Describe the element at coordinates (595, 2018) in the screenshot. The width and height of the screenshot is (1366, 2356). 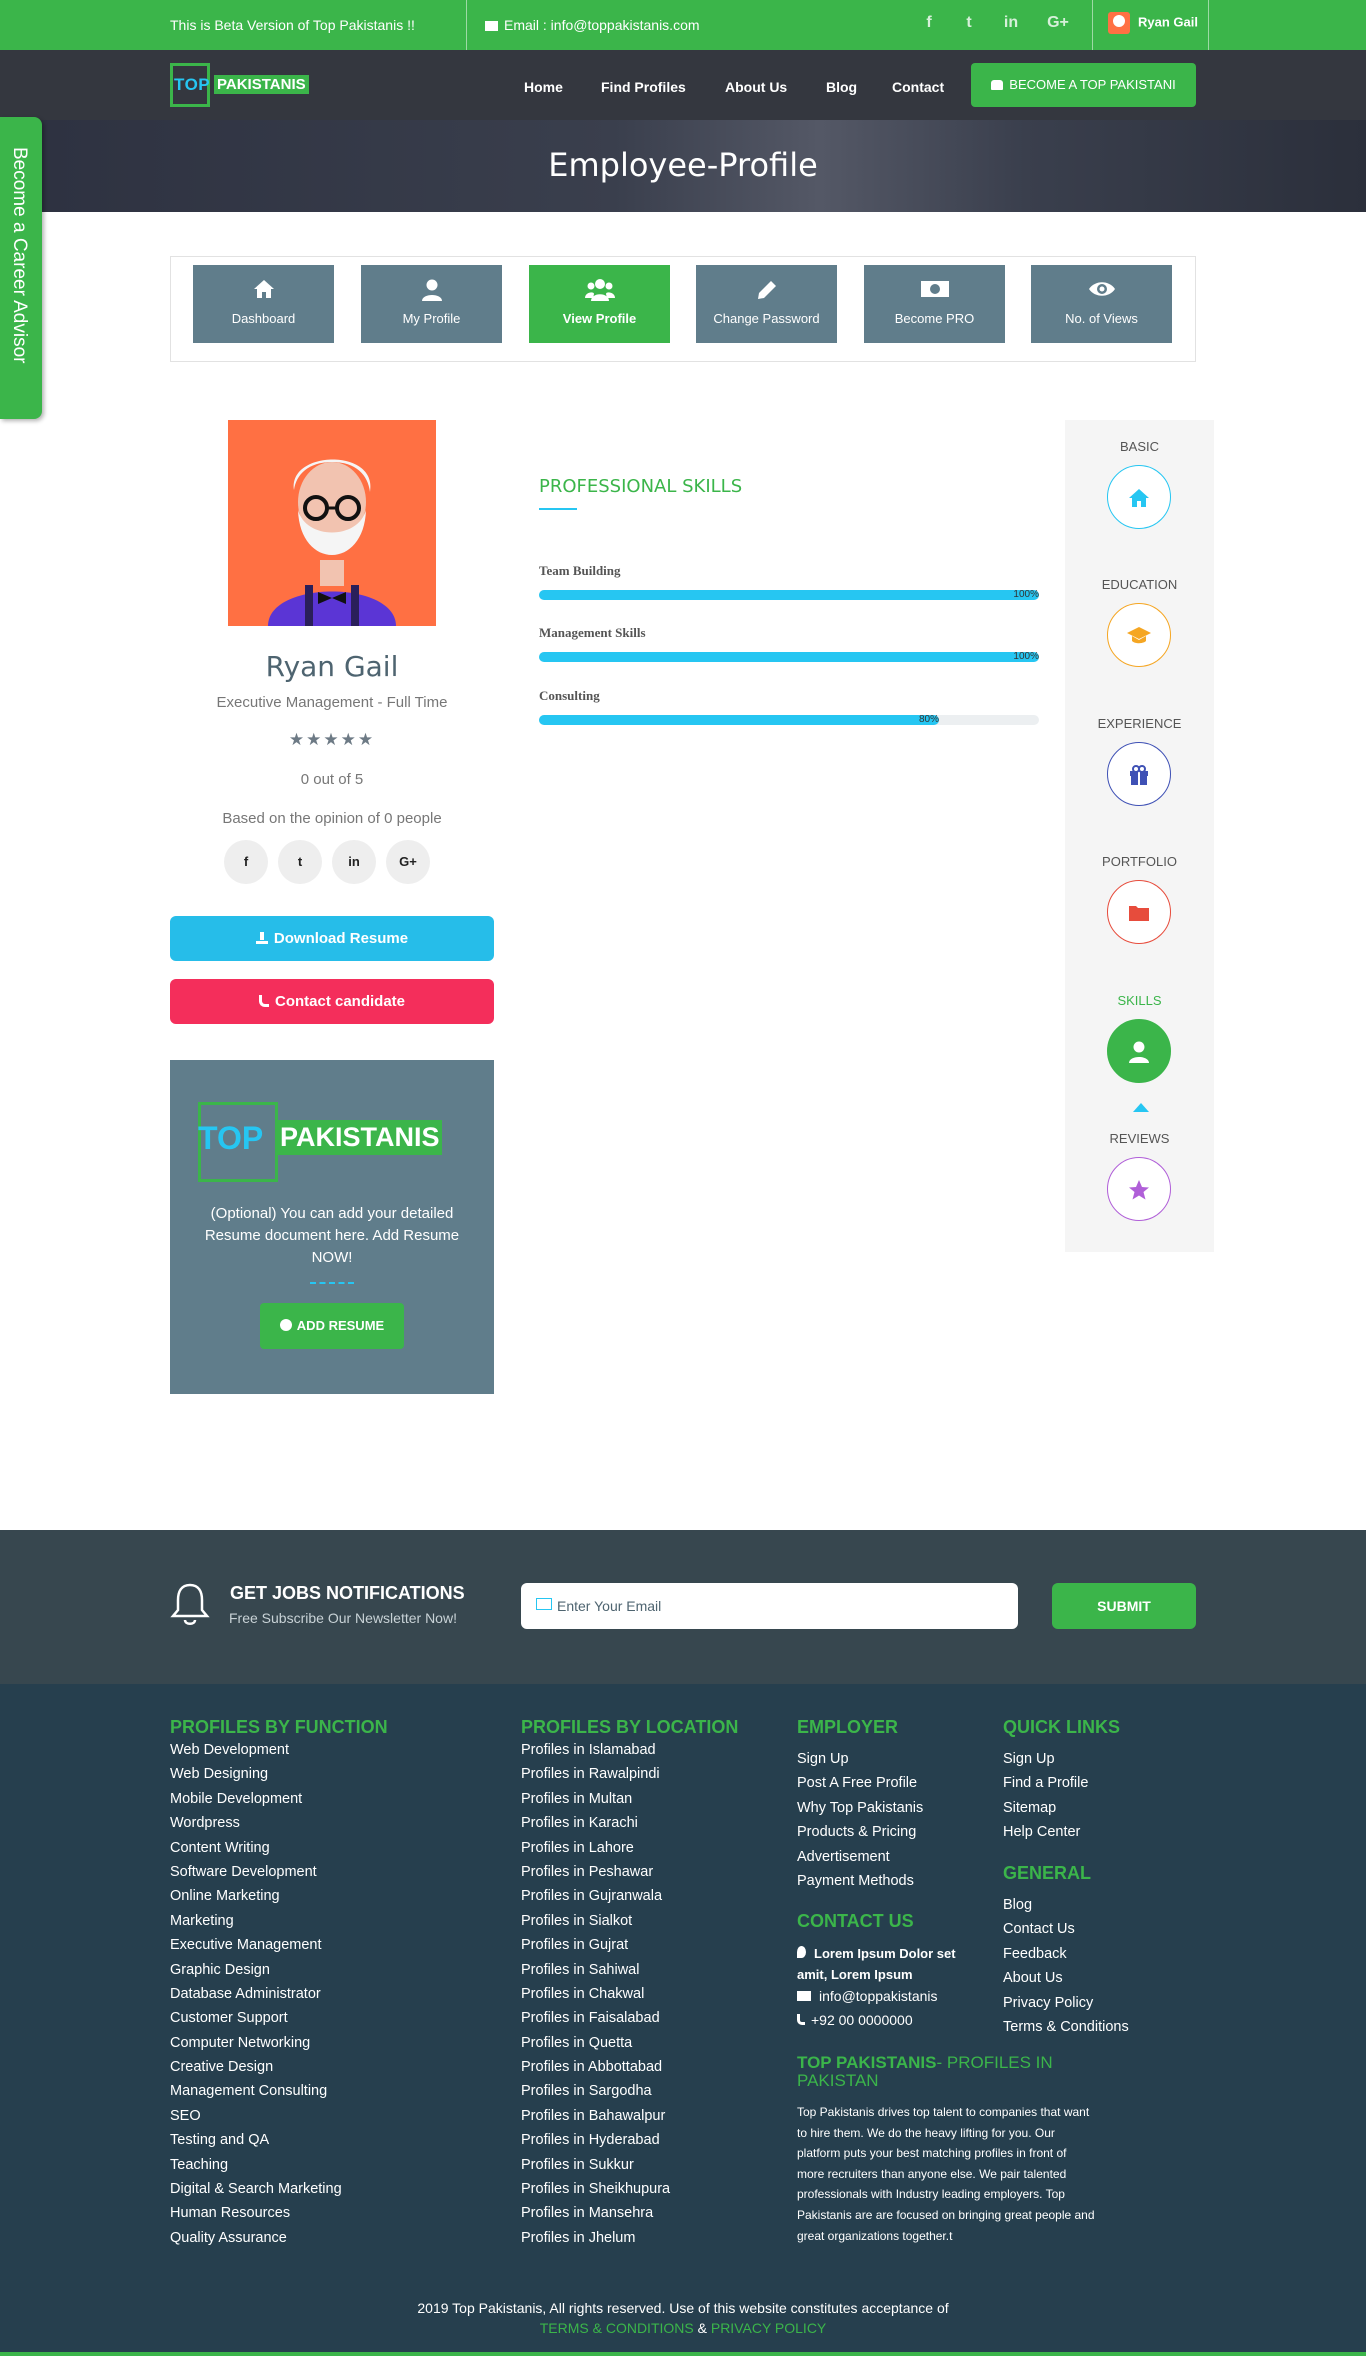
I see `location-link: Profiles in Faisalabad` at that location.